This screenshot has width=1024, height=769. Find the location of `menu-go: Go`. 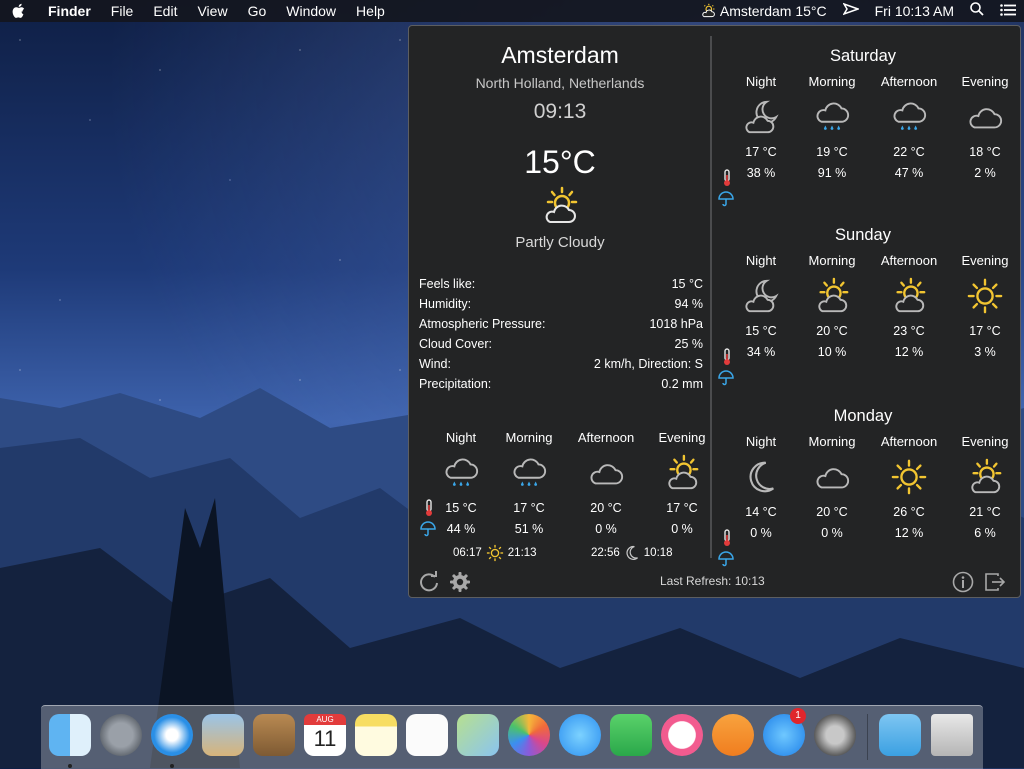

menu-go: Go is located at coordinates (257, 11).